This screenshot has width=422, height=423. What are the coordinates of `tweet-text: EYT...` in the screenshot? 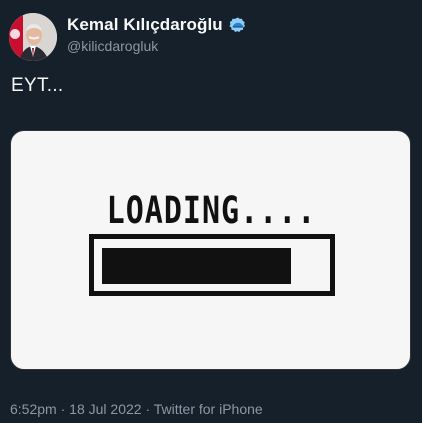 It's located at (37, 85).